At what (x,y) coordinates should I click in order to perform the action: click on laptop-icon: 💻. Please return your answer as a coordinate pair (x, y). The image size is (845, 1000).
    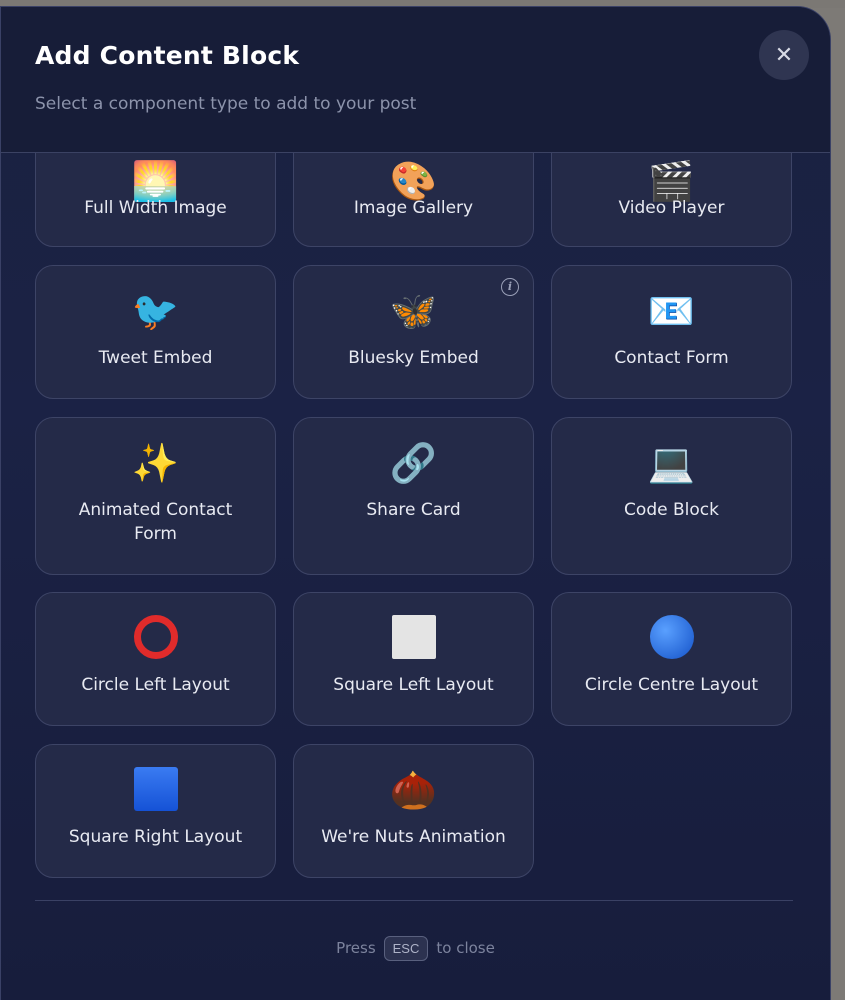
    Looking at the image, I should click on (671, 463).